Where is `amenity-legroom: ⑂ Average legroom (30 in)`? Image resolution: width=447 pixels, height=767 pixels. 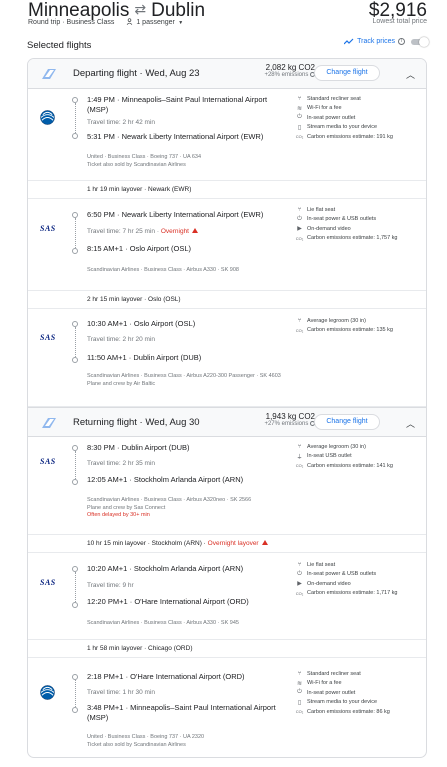 amenity-legroom: ⑂ Average legroom (30 in) is located at coordinates (361, 321).